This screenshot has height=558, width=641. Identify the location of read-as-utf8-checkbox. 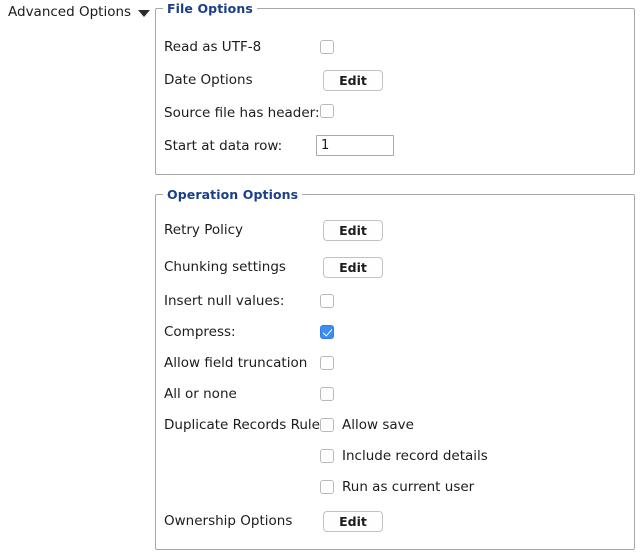
(327, 47).